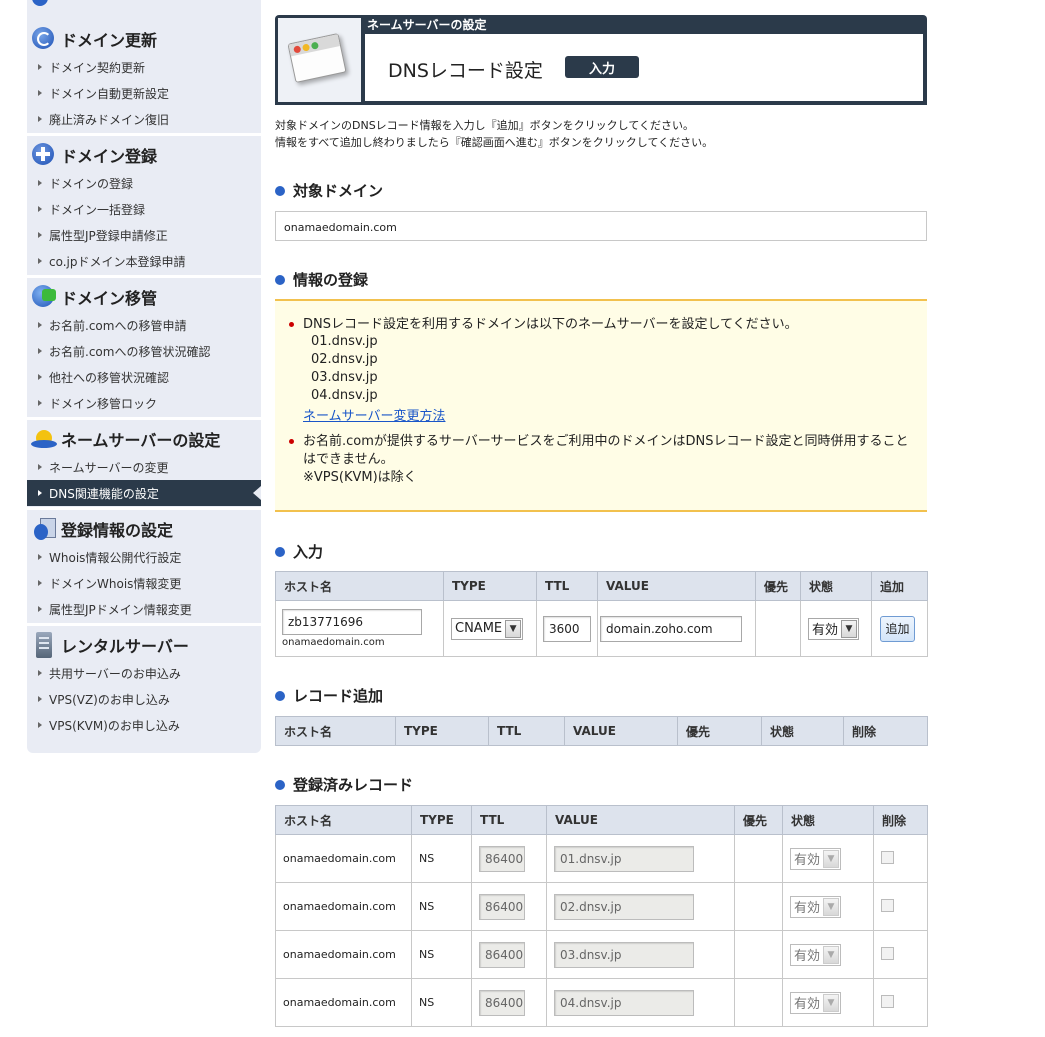  Describe the element at coordinates (144, 673) in the screenshot. I see `sidebar-item-shared-server: 共用サーバーのお申込み` at that location.